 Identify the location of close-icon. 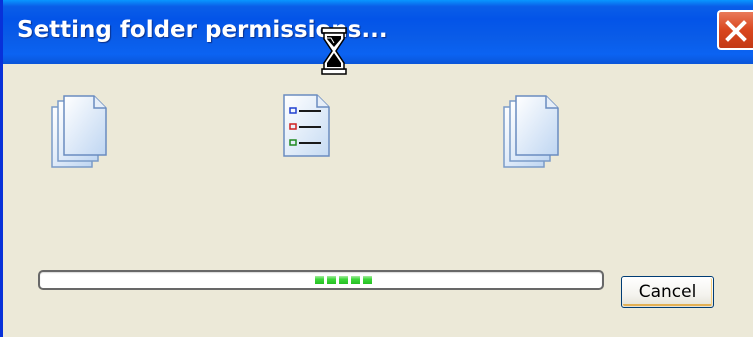
(736, 31).